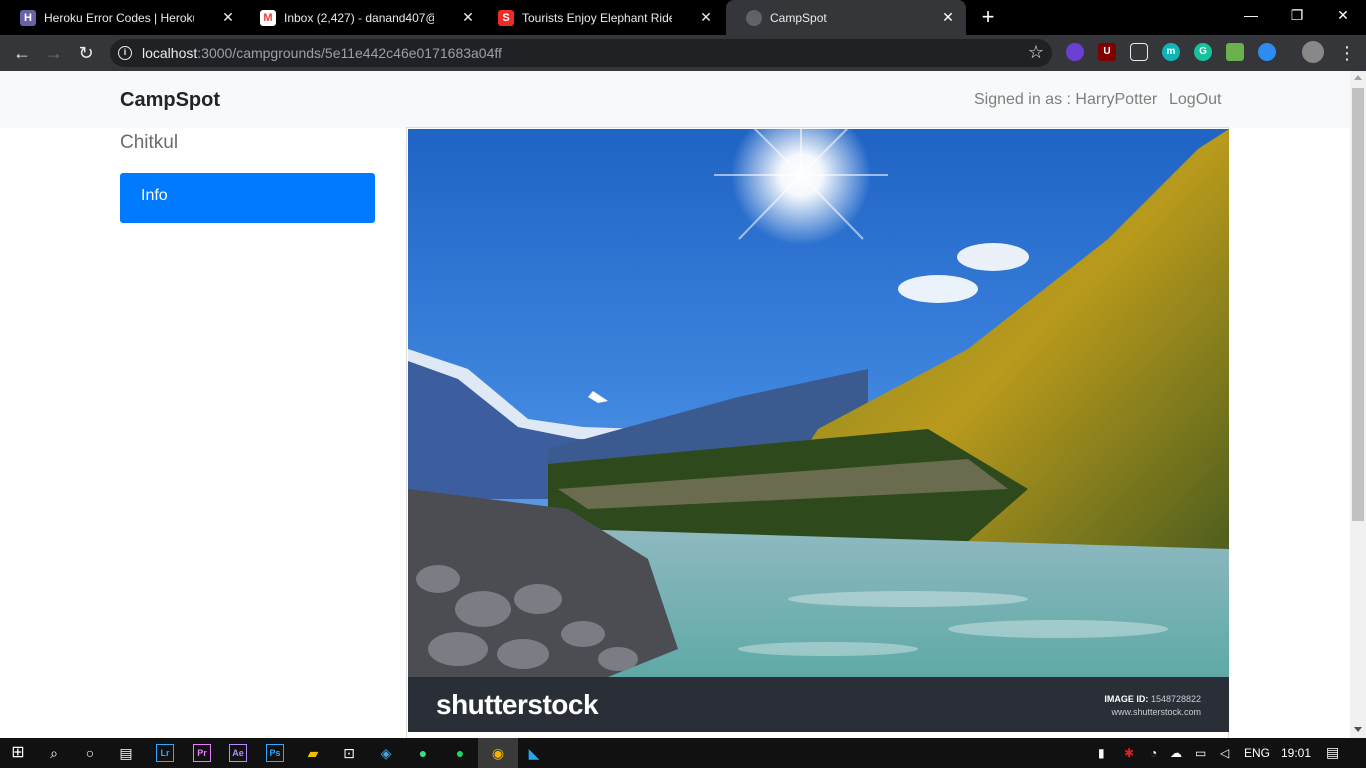  I want to click on after-effects-icon: Ae, so click(238, 753).